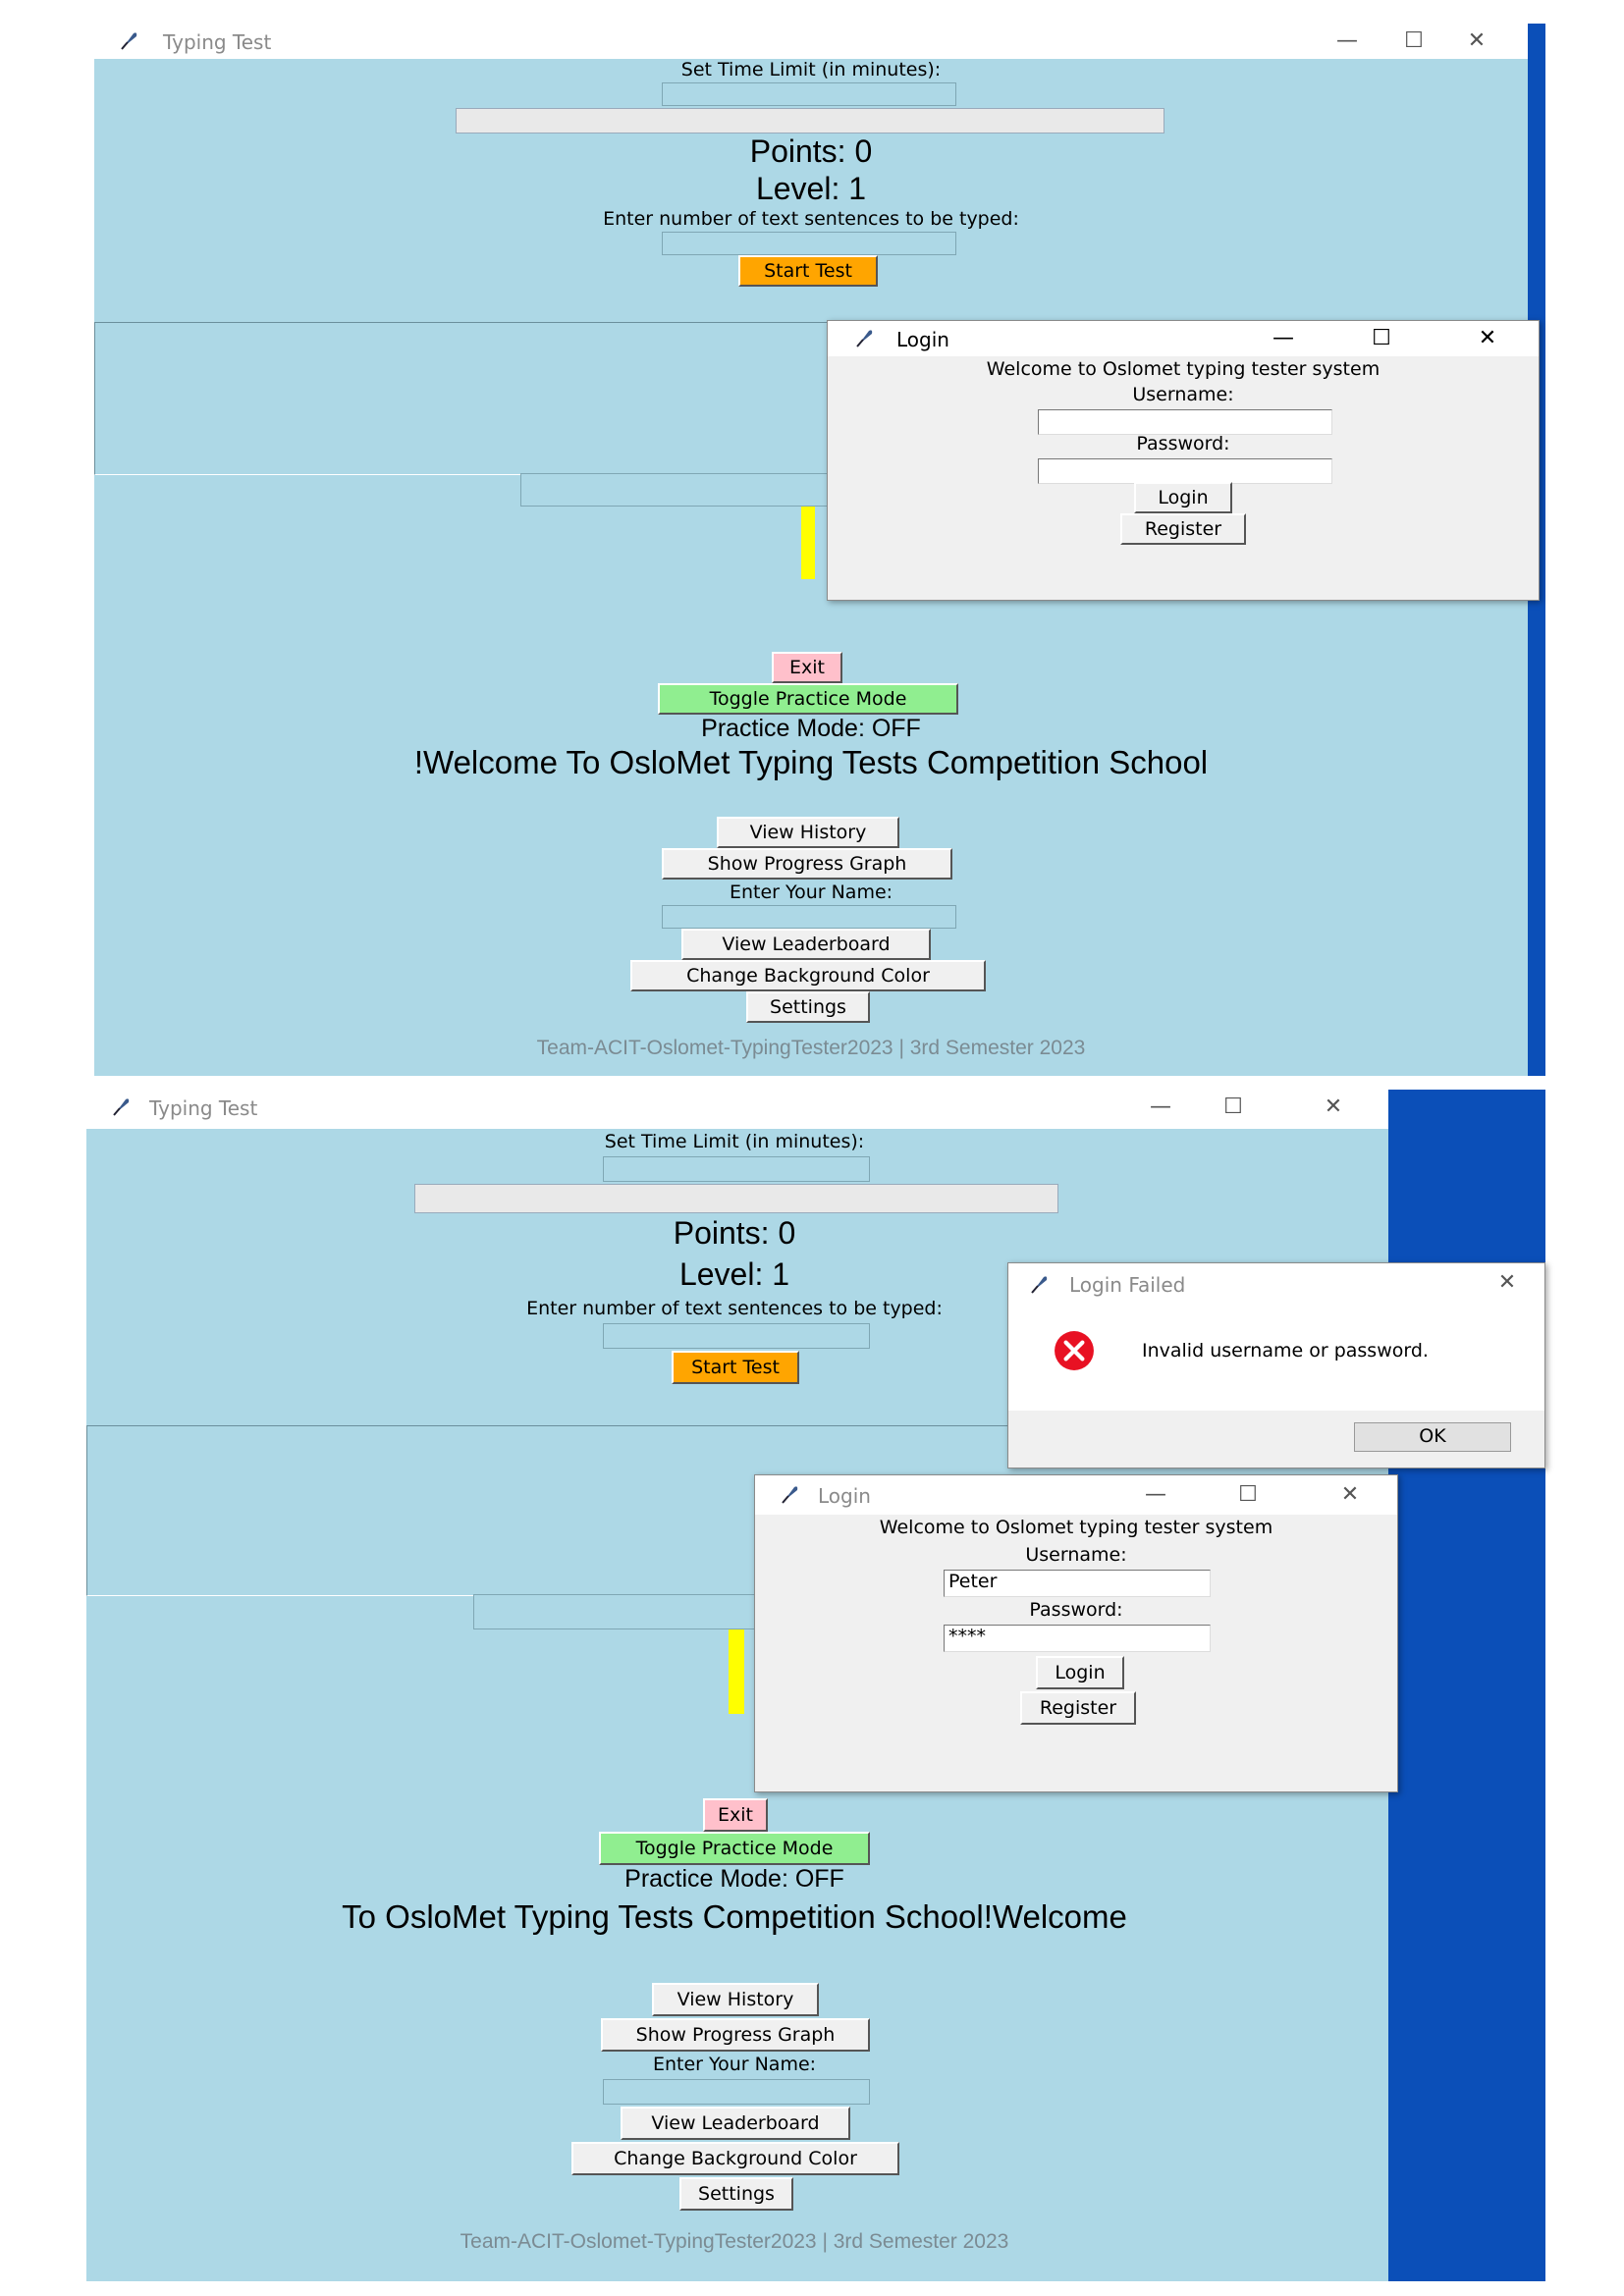 This screenshot has height=2296, width=1624. What do you see at coordinates (1127, 1285) in the screenshot?
I see `error-title: Login Failed` at bounding box center [1127, 1285].